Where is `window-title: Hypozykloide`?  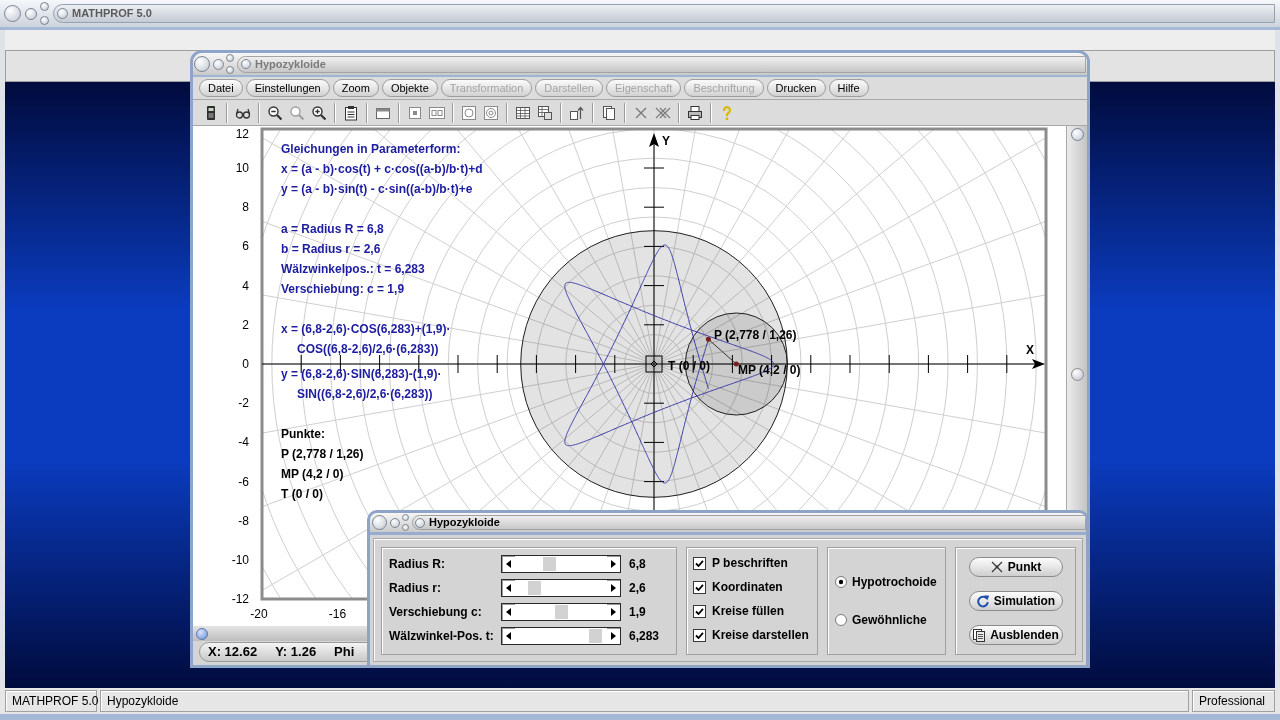 window-title: Hypozykloide is located at coordinates (290, 64).